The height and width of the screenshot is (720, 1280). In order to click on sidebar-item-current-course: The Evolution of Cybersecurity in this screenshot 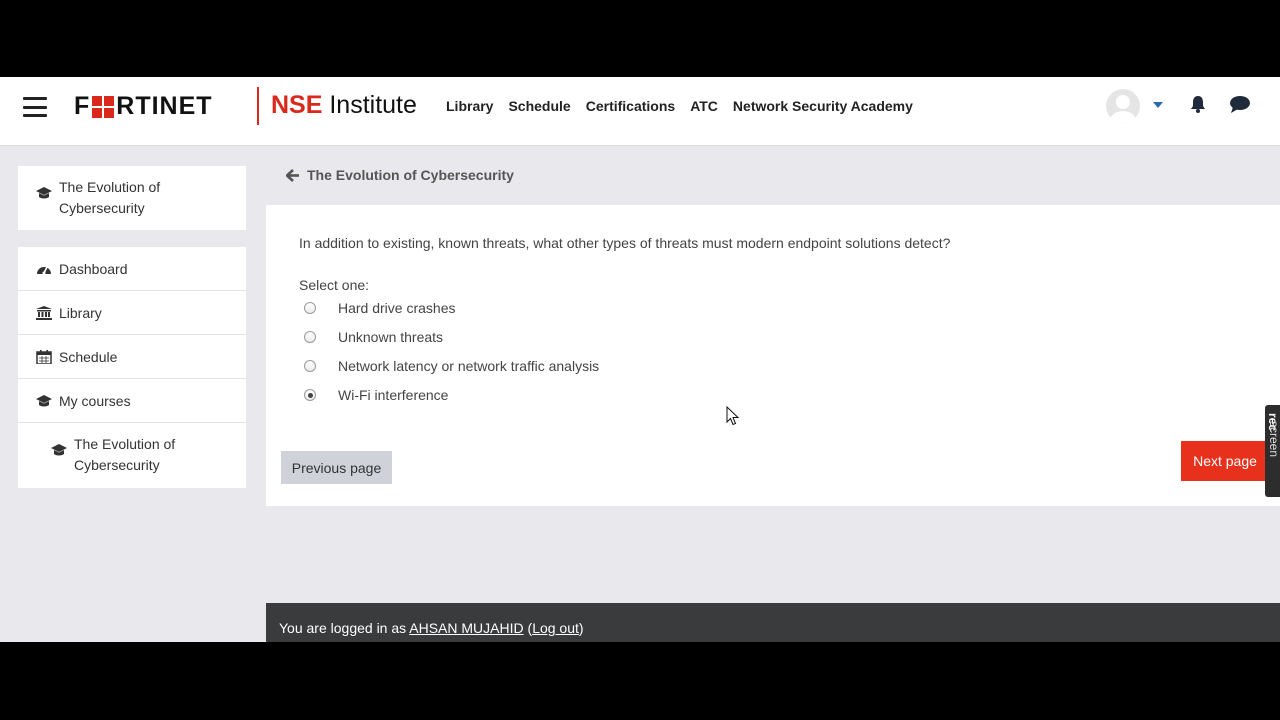, I will do `click(132, 198)`.